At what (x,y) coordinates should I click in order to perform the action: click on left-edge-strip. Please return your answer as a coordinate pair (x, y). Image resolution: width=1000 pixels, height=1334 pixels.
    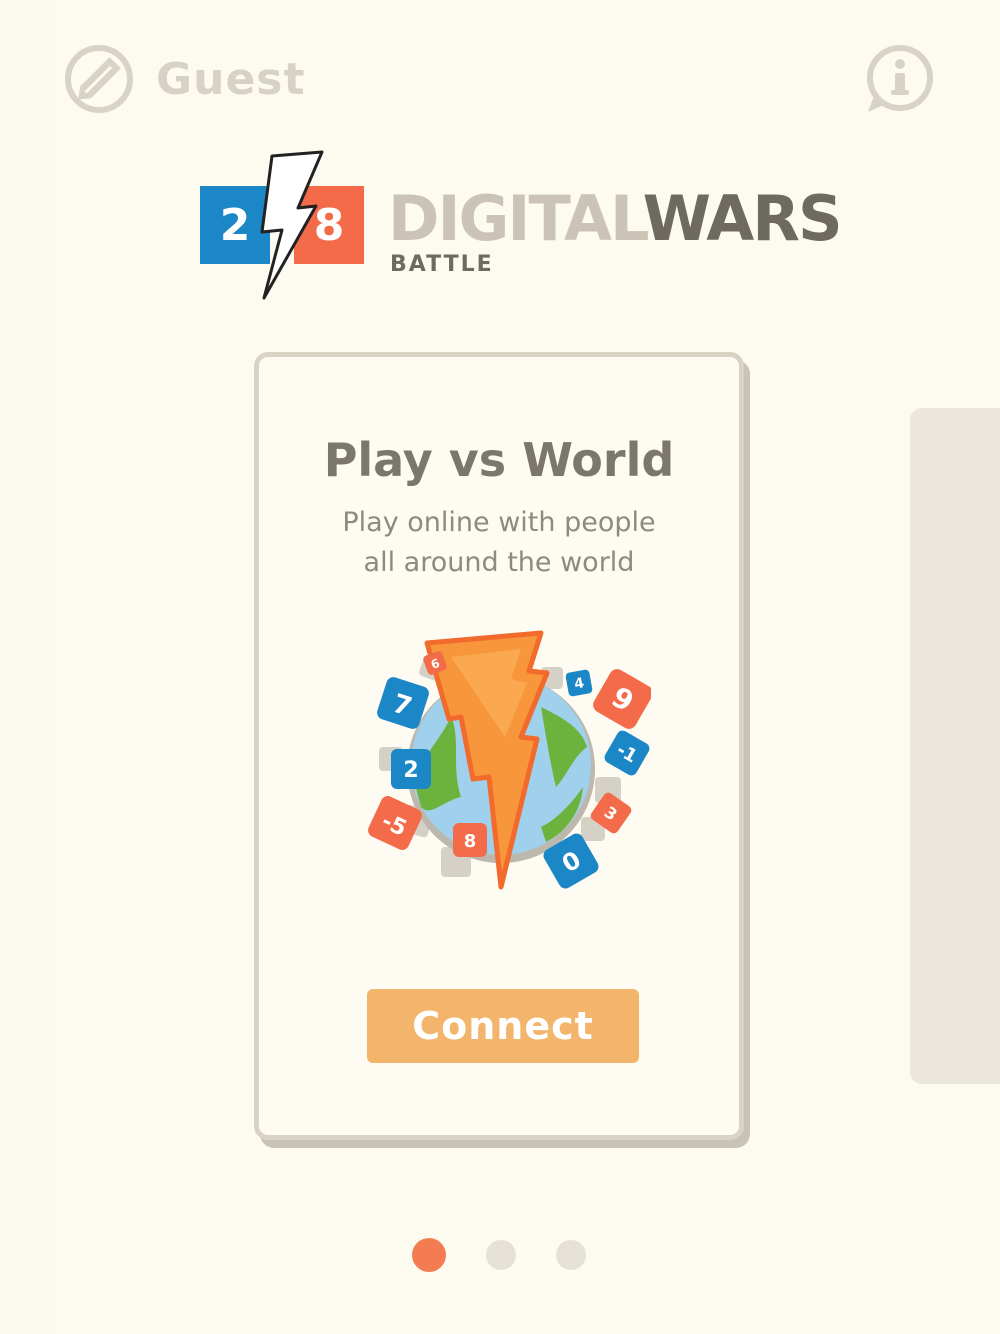
    Looking at the image, I should click on (30, 667).